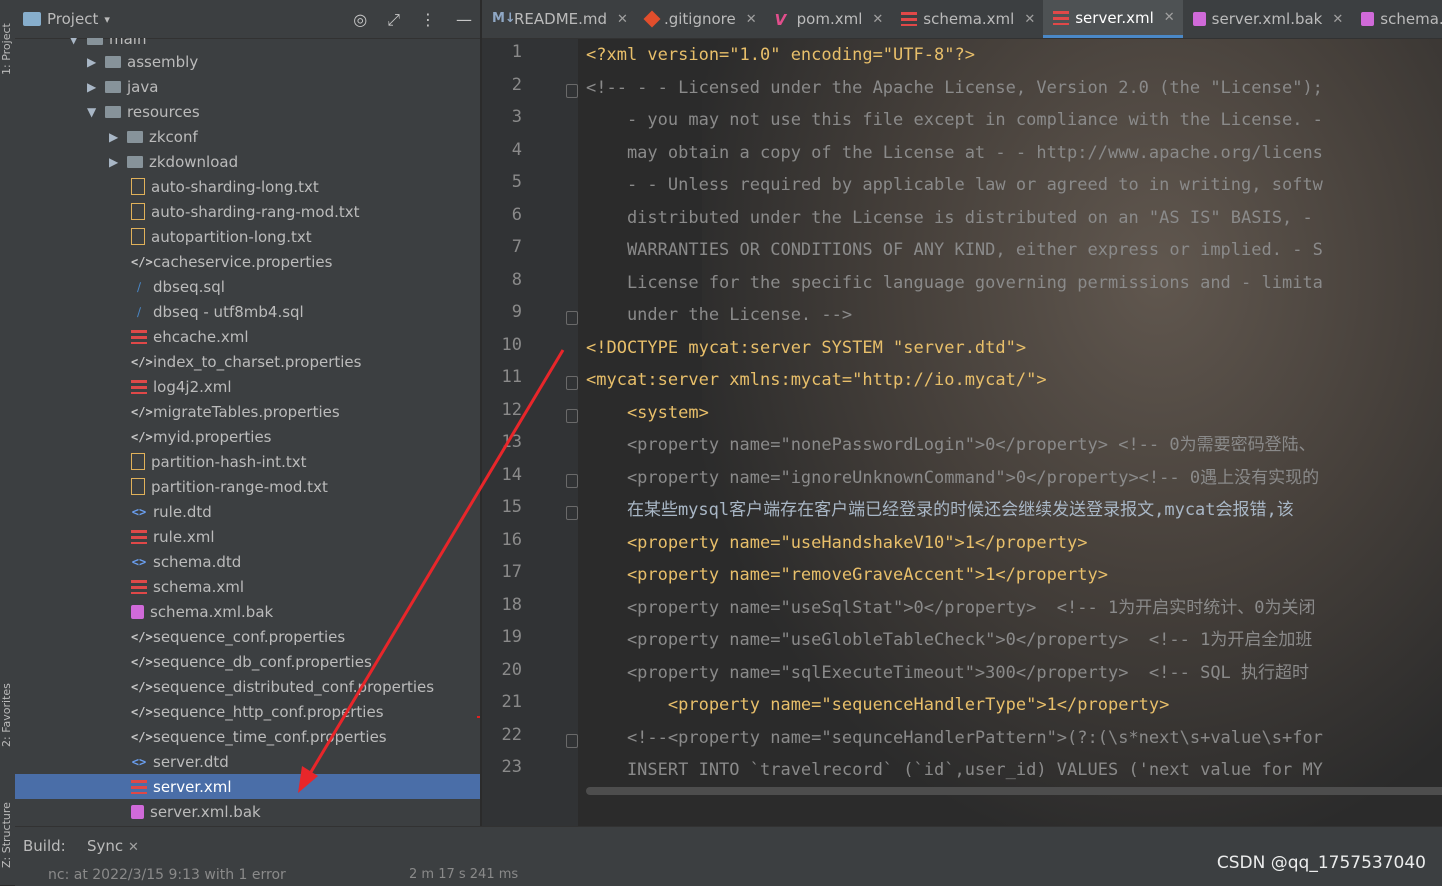 Image resolution: width=1442 pixels, height=886 pixels. Describe the element at coordinates (189, 286) in the screenshot. I see `tree-item-label: dbseq.sql` at that location.